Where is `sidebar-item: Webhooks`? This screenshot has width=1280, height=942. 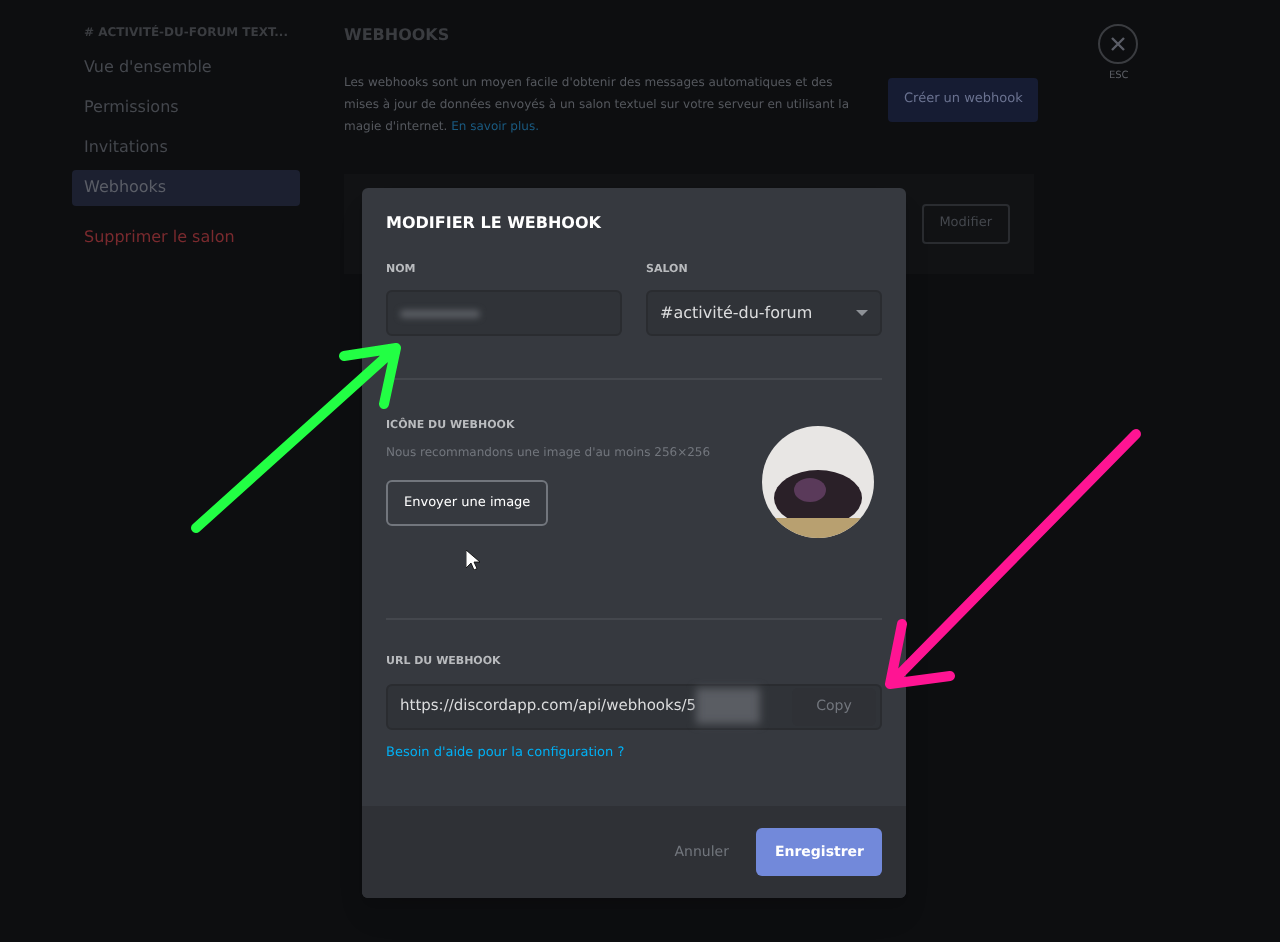
sidebar-item: Webhooks is located at coordinates (186, 188).